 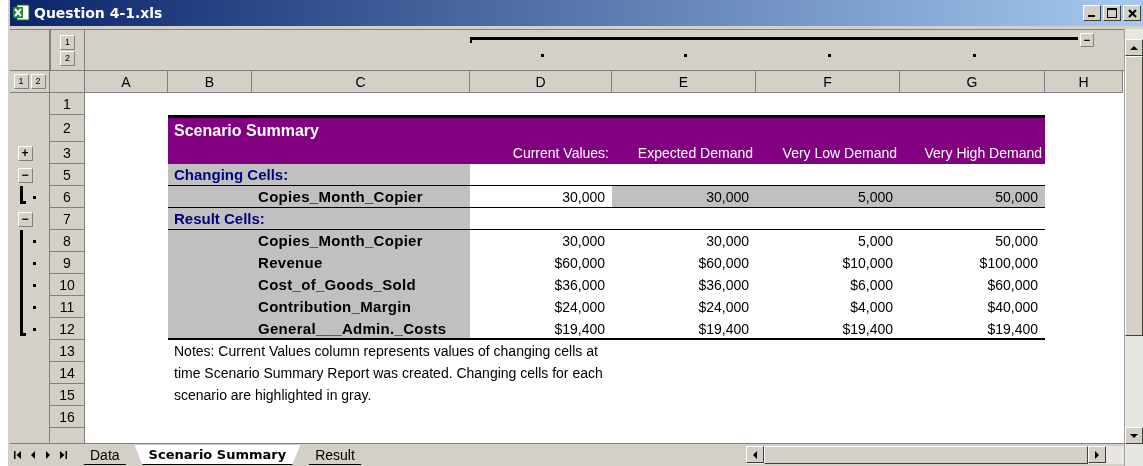 I want to click on column-header: H, so click(x=1084, y=82).